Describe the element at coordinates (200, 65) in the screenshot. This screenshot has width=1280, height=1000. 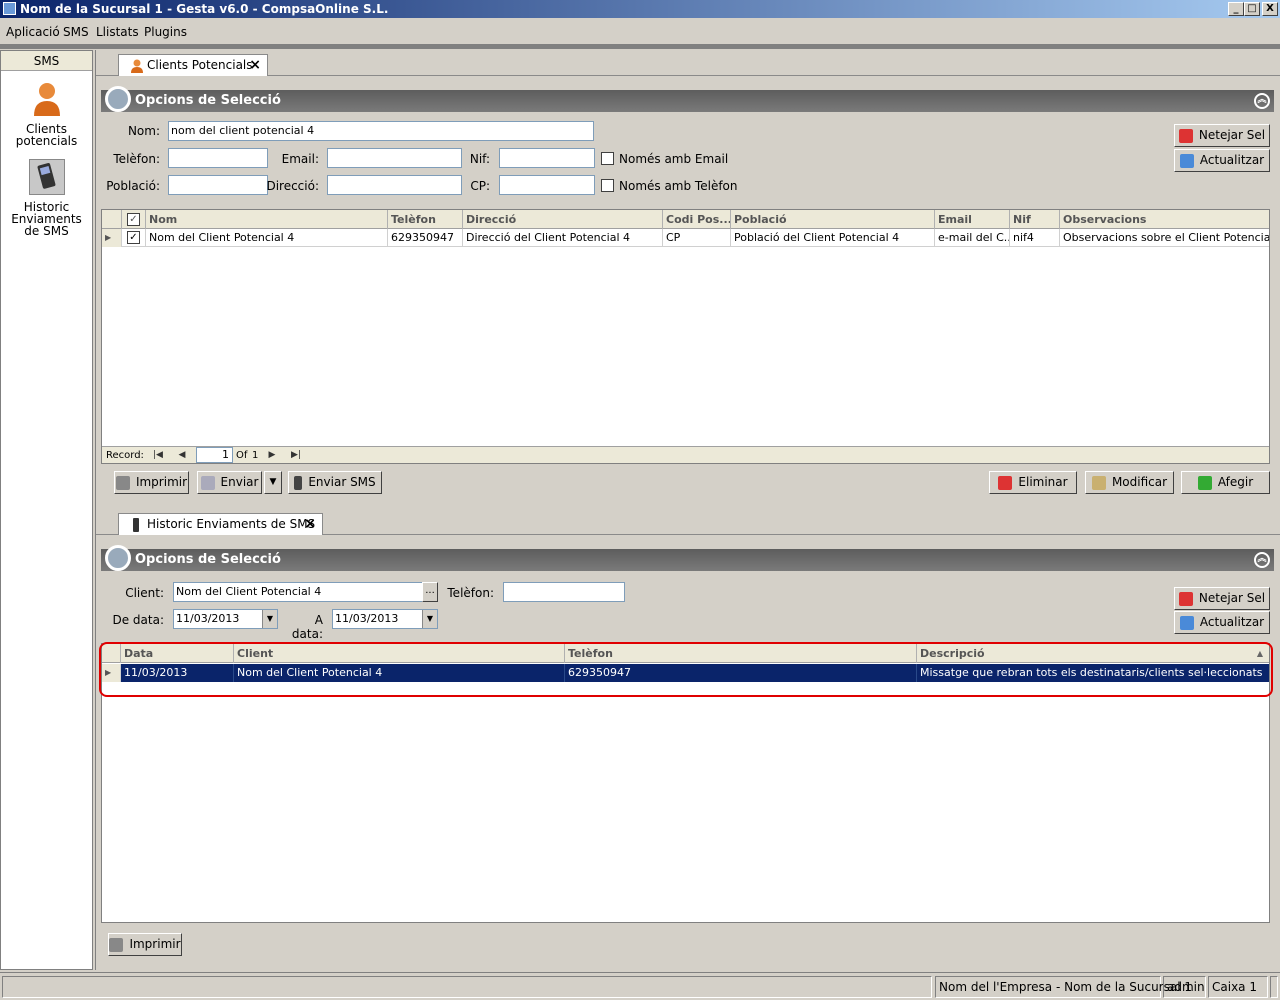
I see `tab-label: Clients Potencials` at that location.